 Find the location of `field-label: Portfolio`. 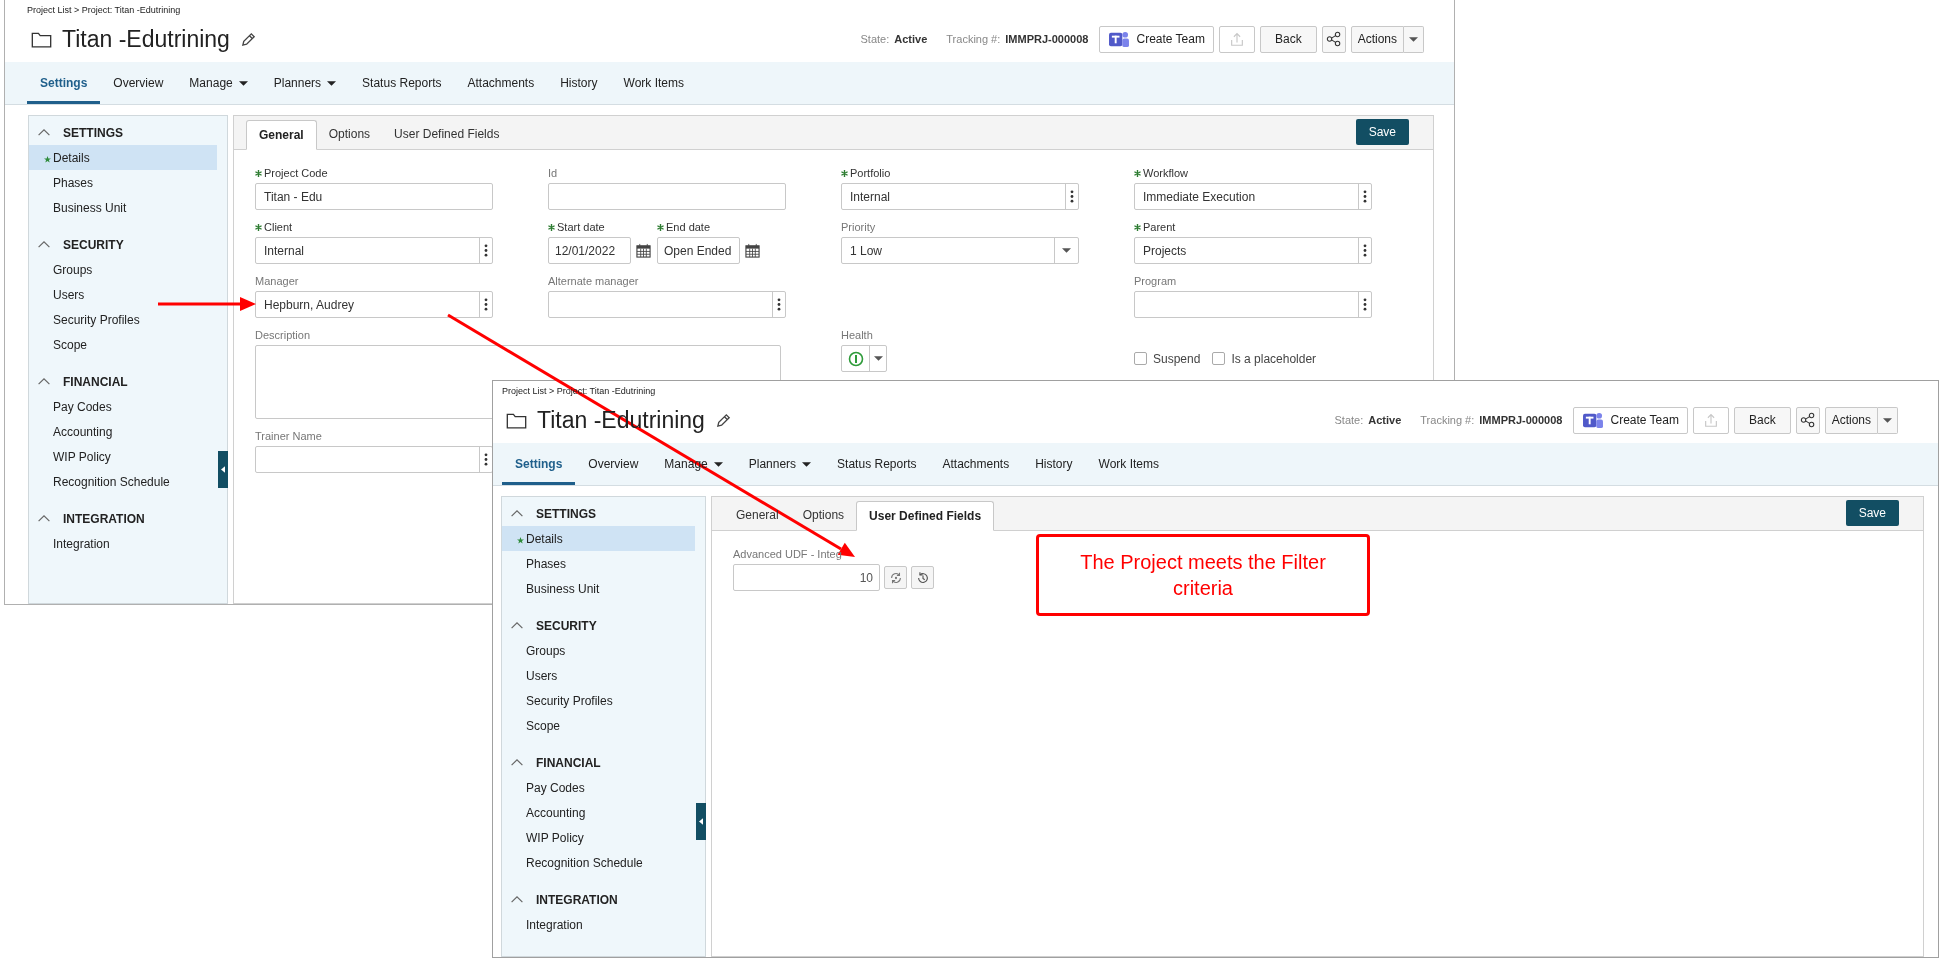

field-label: Portfolio is located at coordinates (870, 173).